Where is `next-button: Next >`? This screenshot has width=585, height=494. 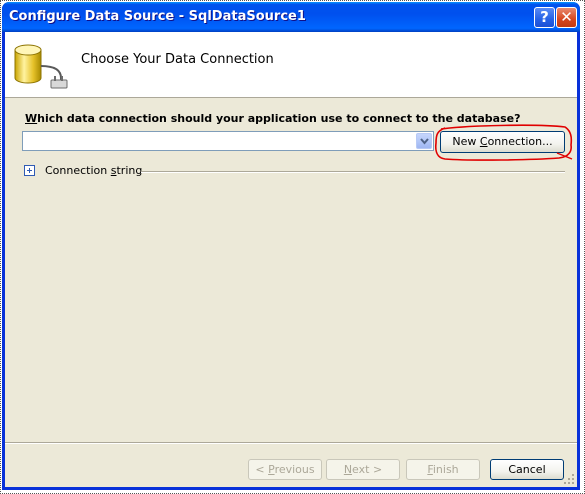 next-button: Next > is located at coordinates (363, 469).